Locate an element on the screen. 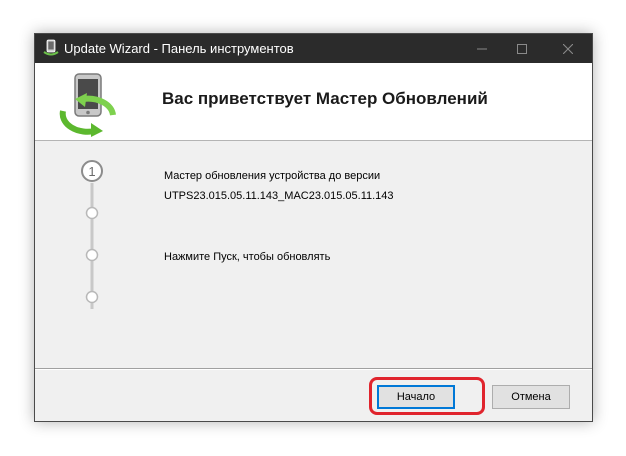  header-title: Вас приветствует Мастер Обновлений is located at coordinates (325, 98).